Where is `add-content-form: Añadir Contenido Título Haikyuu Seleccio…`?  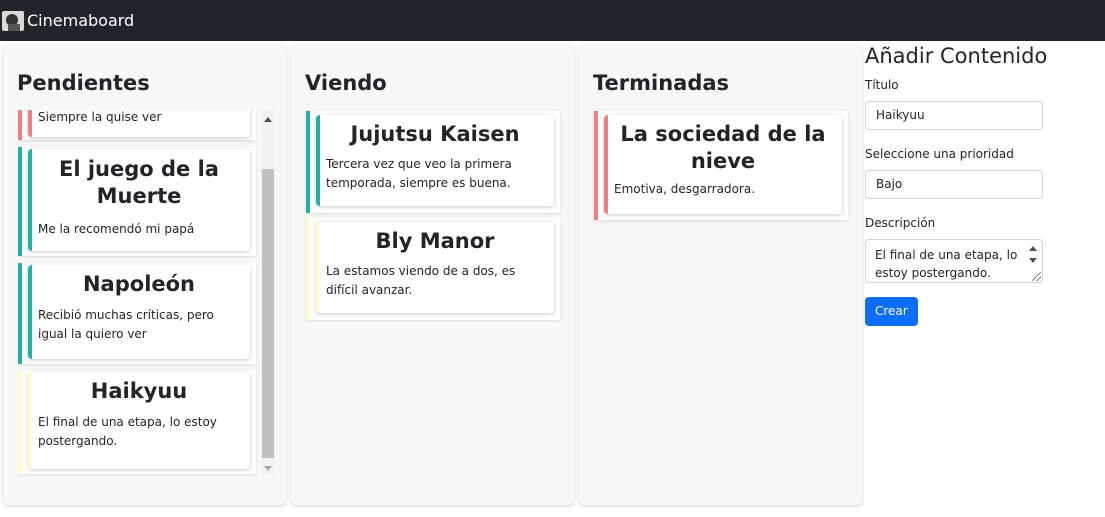 add-content-form: Añadir Contenido Título Haikyuu Seleccio… is located at coordinates (980, 185).